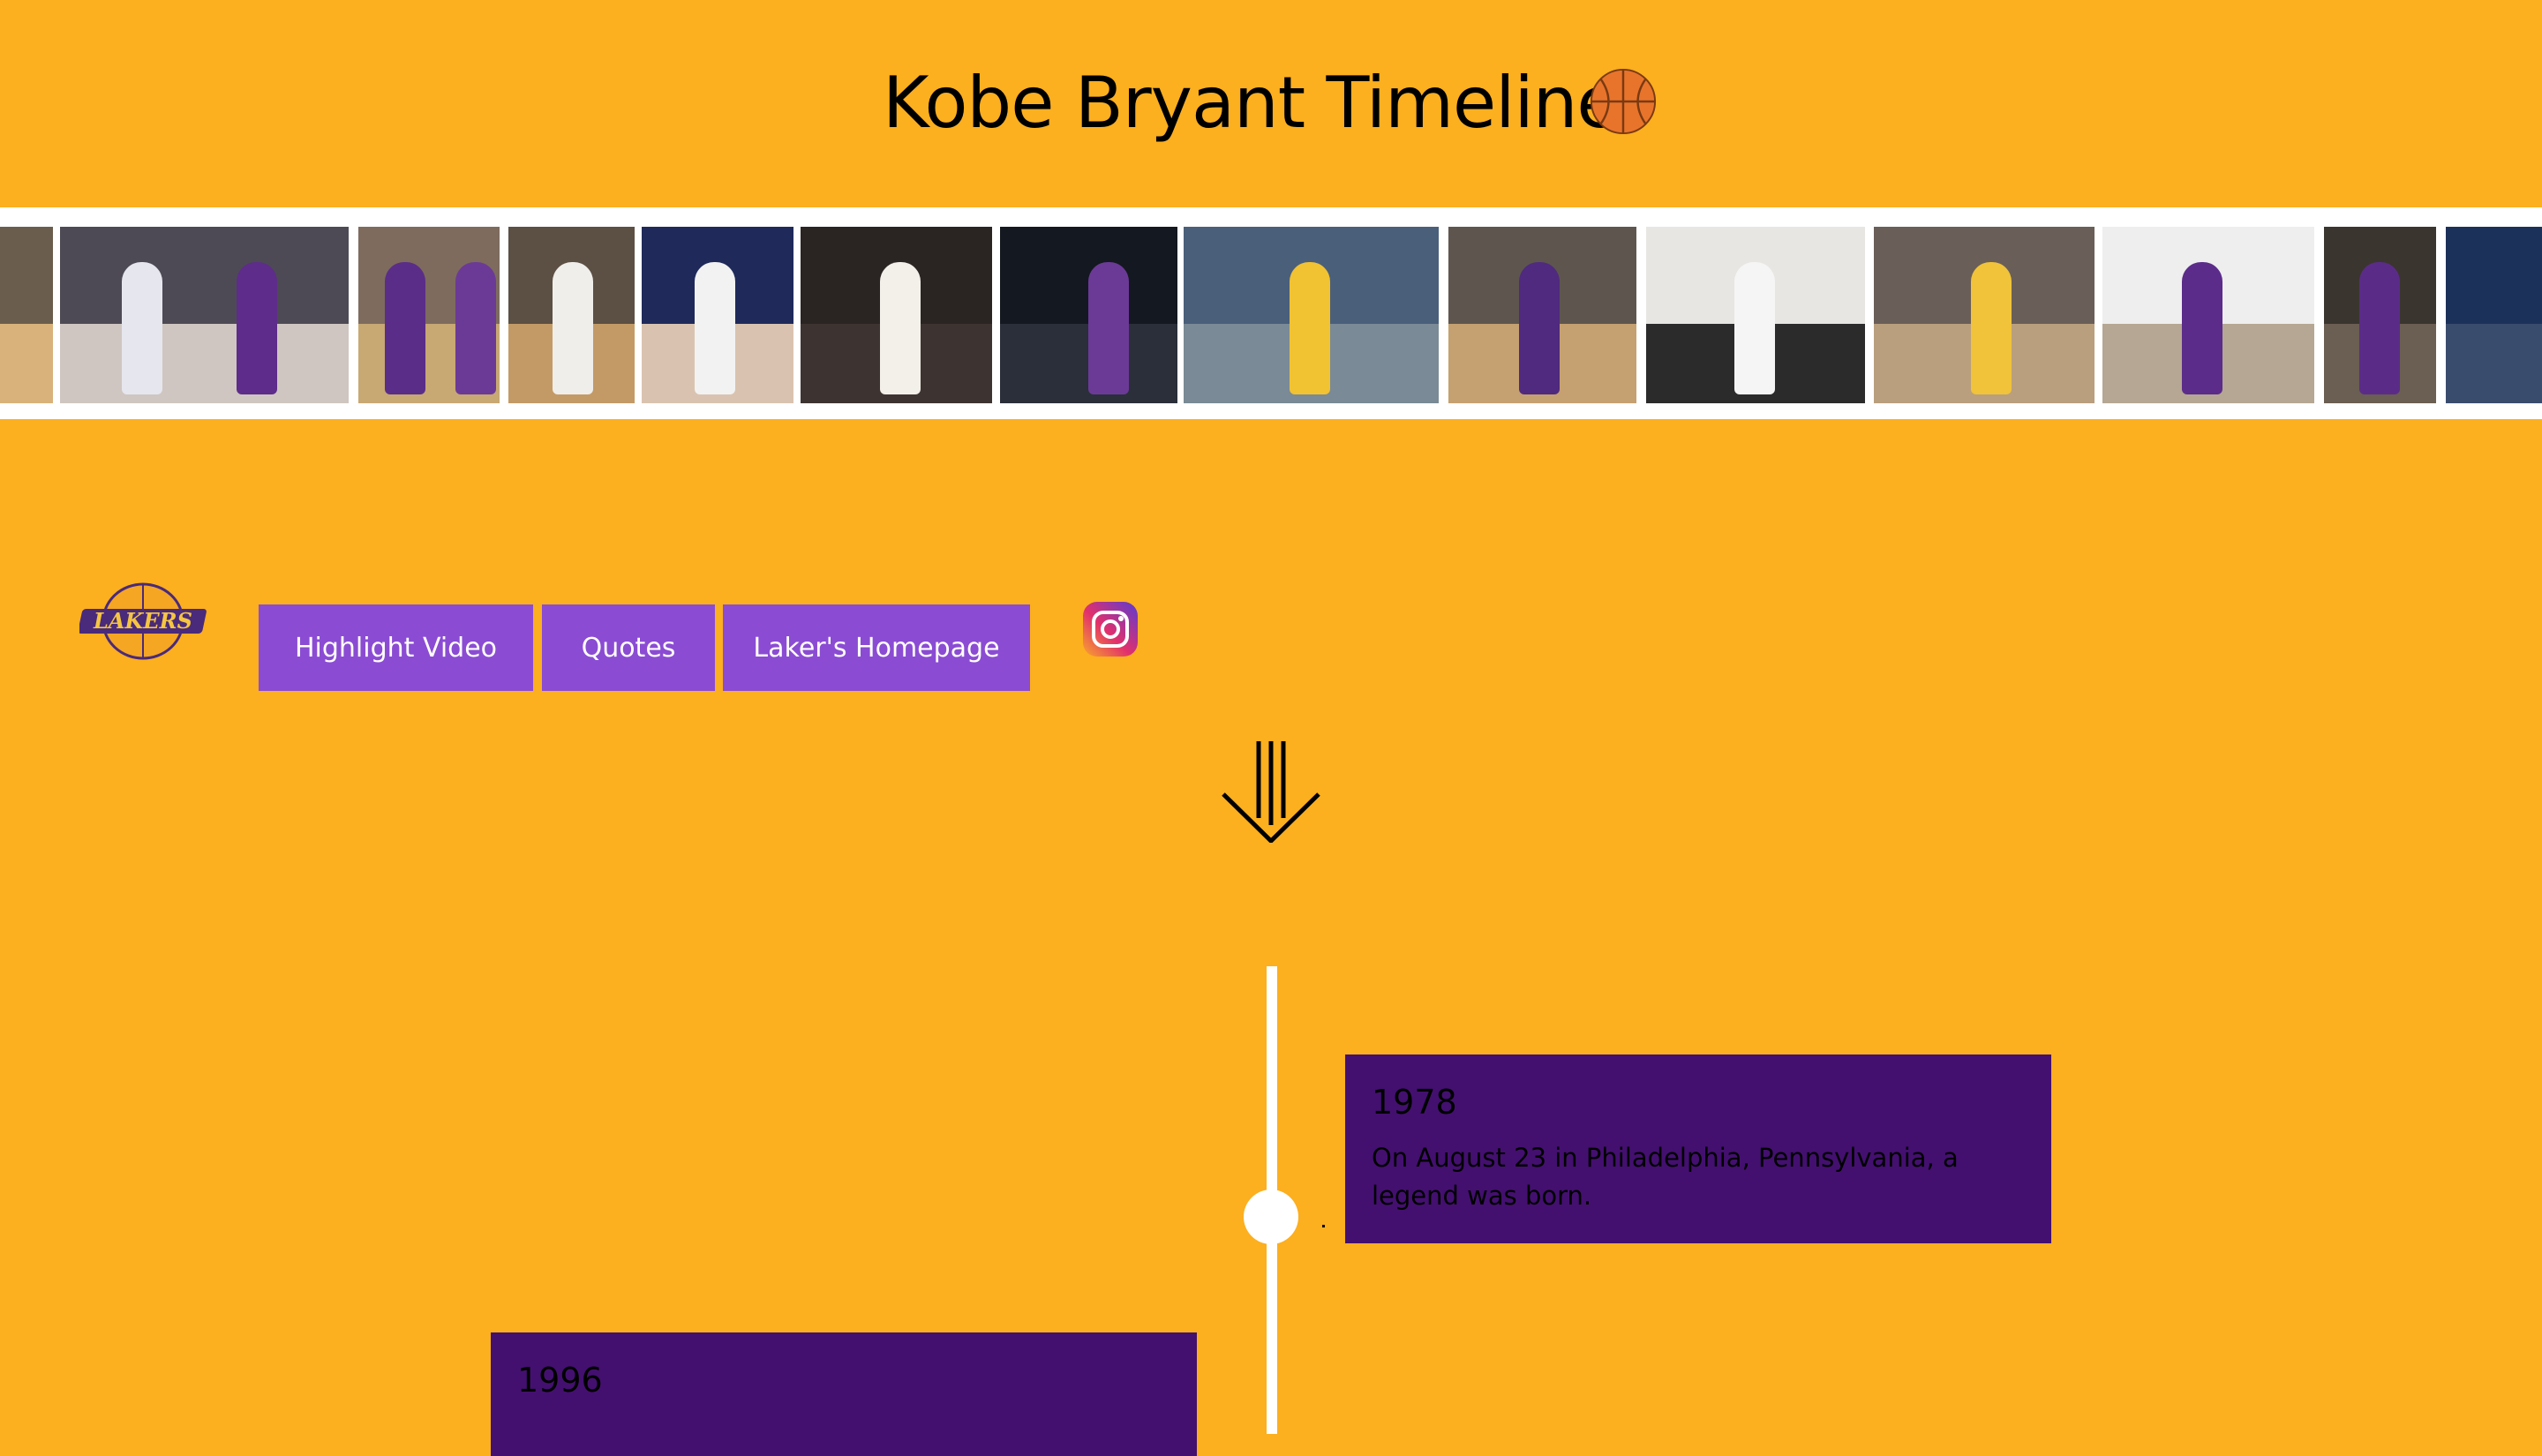  I want to click on svg-text: LAKERS, so click(142, 621).